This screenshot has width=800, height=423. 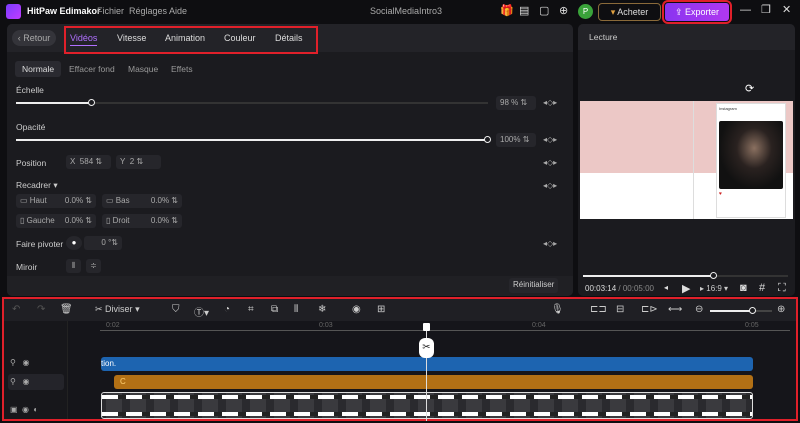 I want to click on menu-fichier: Fichier, so click(x=110, y=11).